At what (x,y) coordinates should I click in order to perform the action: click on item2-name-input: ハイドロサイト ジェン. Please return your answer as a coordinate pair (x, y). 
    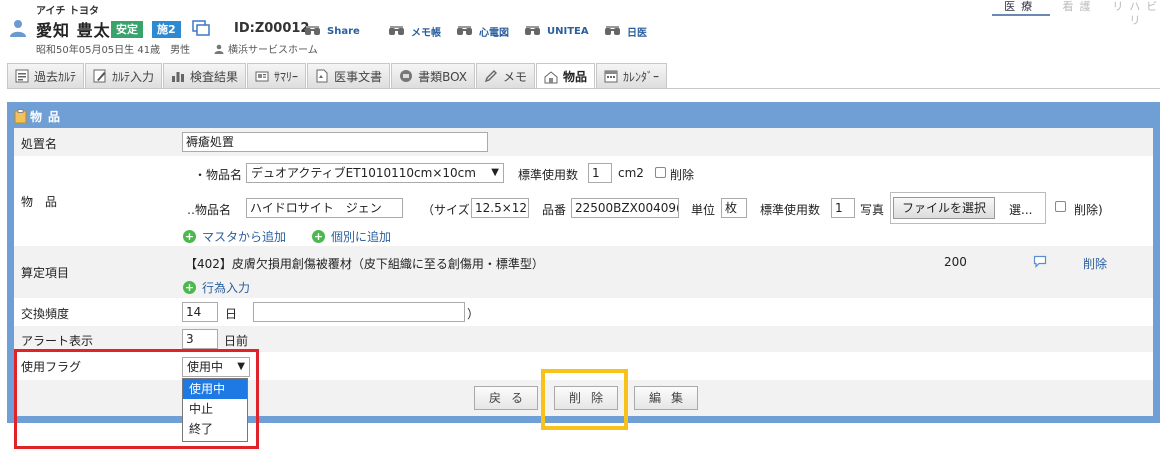
    Looking at the image, I should click on (324, 208).